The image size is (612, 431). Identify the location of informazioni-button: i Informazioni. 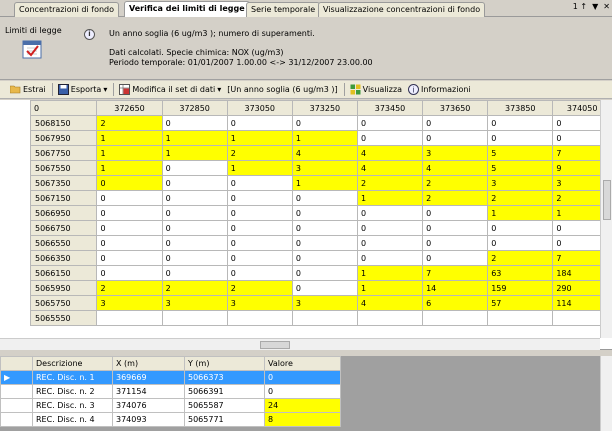
(439, 89).